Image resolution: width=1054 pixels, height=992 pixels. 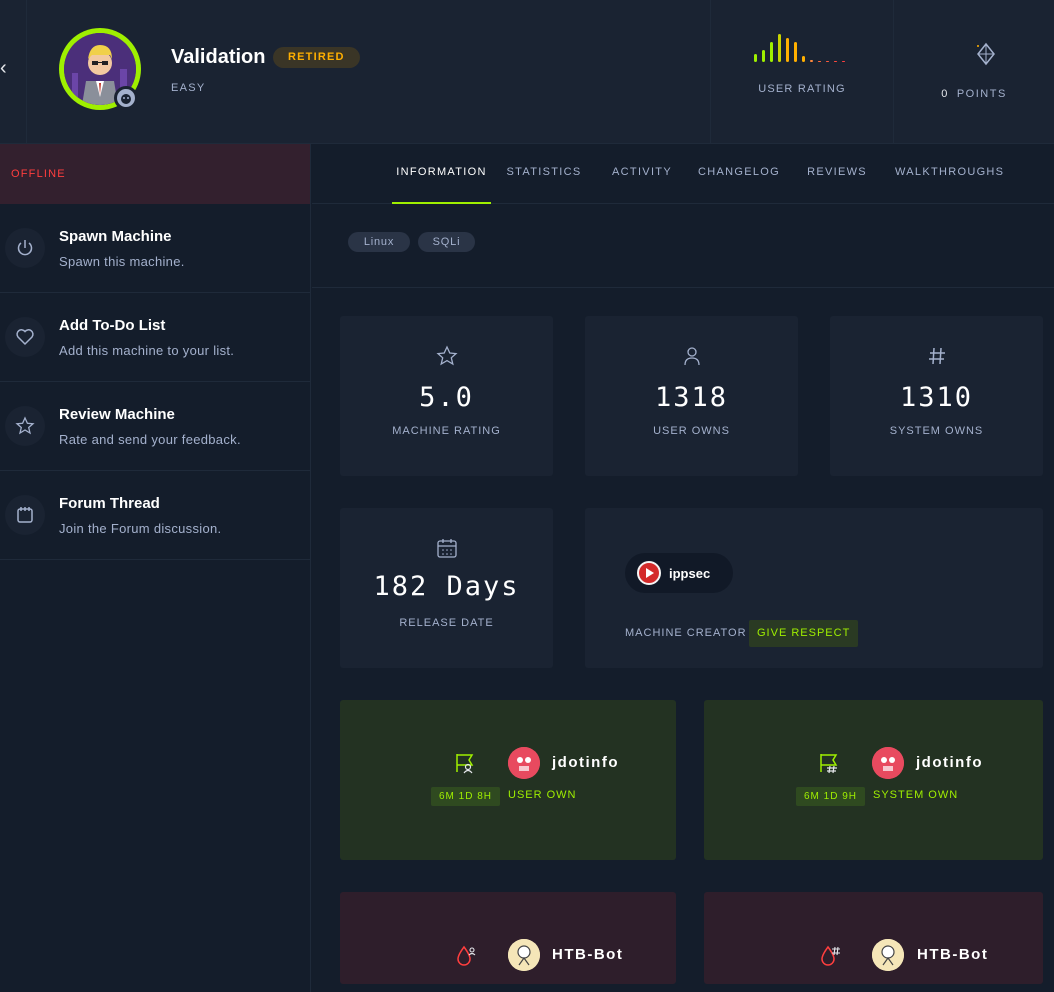 What do you see at coordinates (642, 174) in the screenshot?
I see `tab-activity: ACTIVITY` at bounding box center [642, 174].